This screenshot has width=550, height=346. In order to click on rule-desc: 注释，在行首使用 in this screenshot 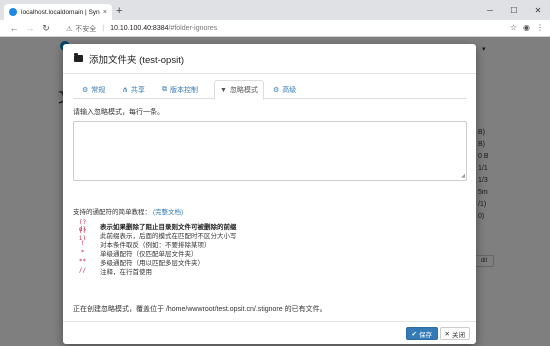, I will do `click(126, 272)`.